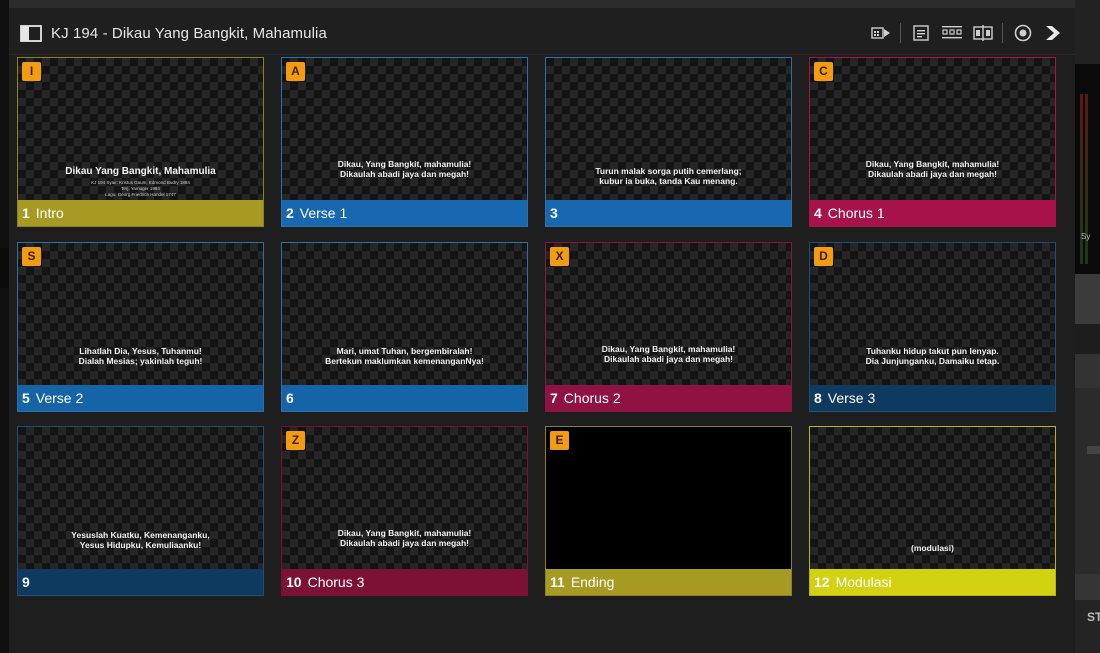 The image size is (1100, 653). I want to click on slide-number: 6, so click(290, 398).